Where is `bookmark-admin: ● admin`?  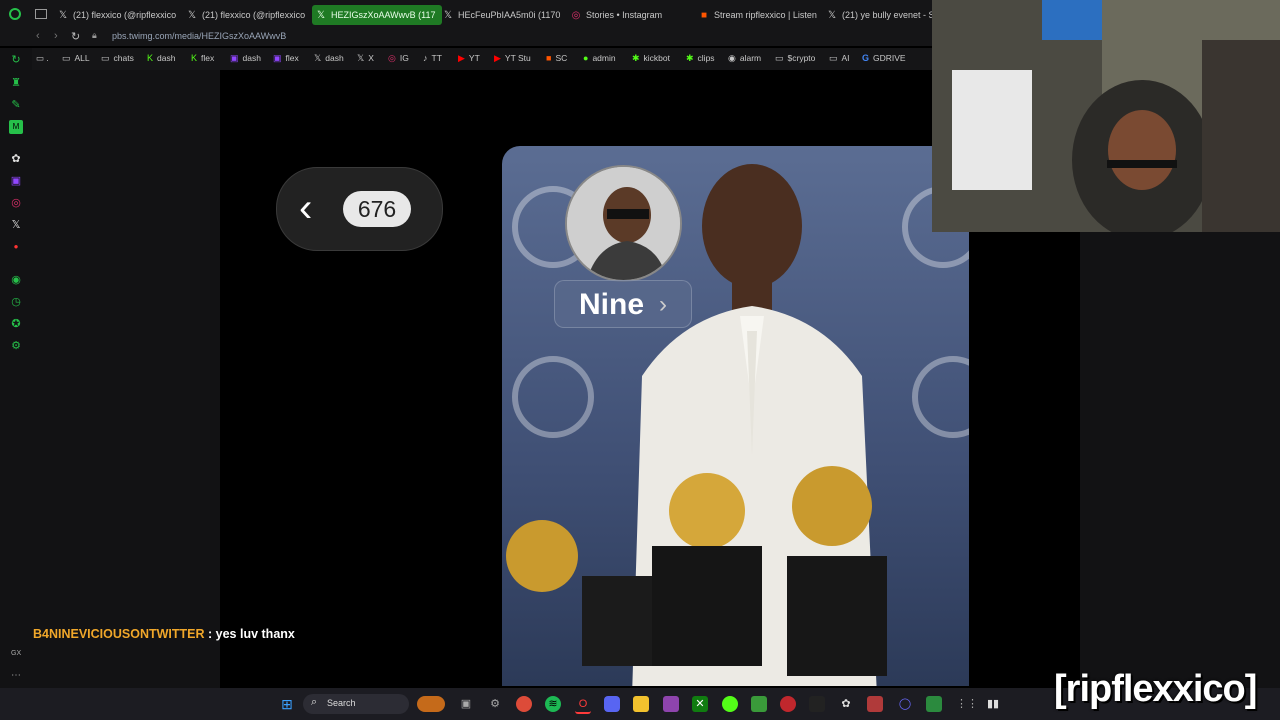
bookmark-admin: ● admin is located at coordinates (599, 58).